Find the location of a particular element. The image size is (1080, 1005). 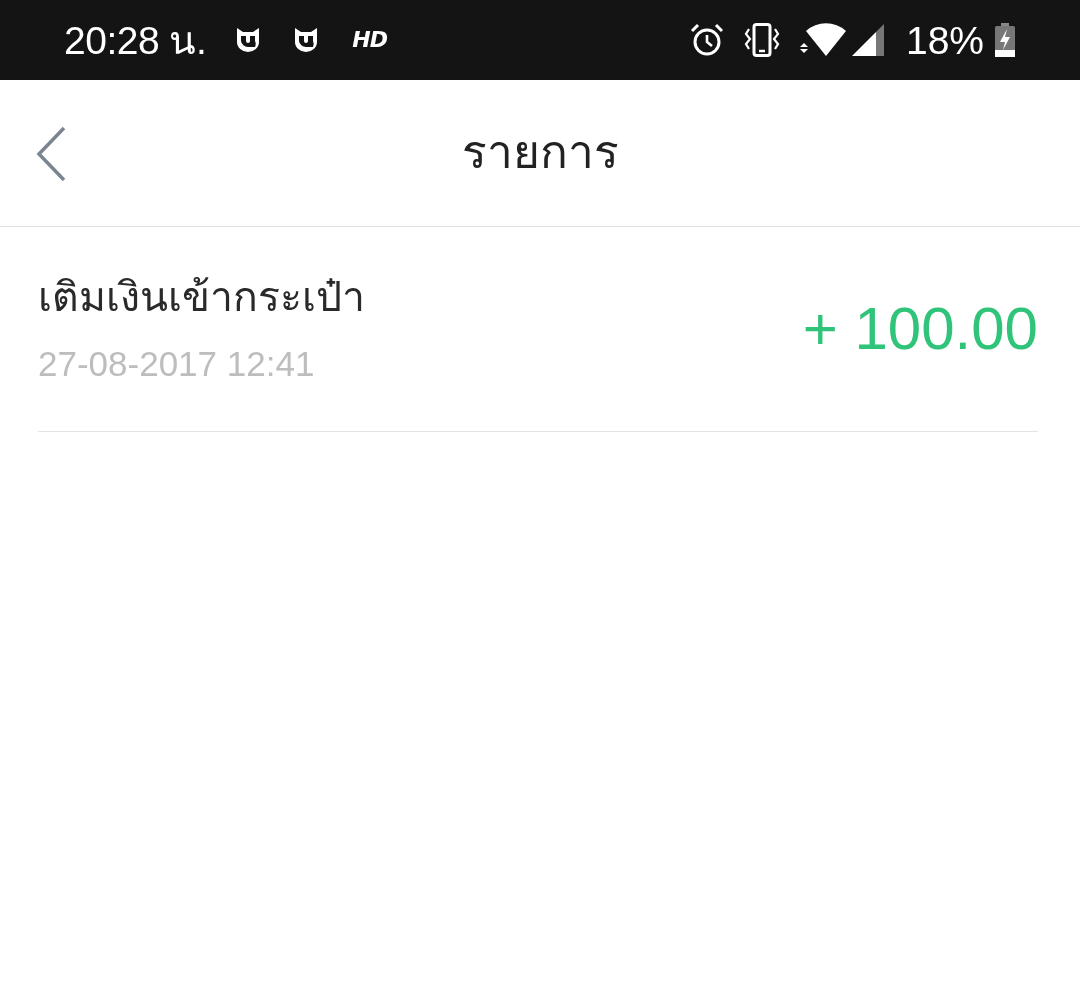

alarm-clock-icon is located at coordinates (706, 40).